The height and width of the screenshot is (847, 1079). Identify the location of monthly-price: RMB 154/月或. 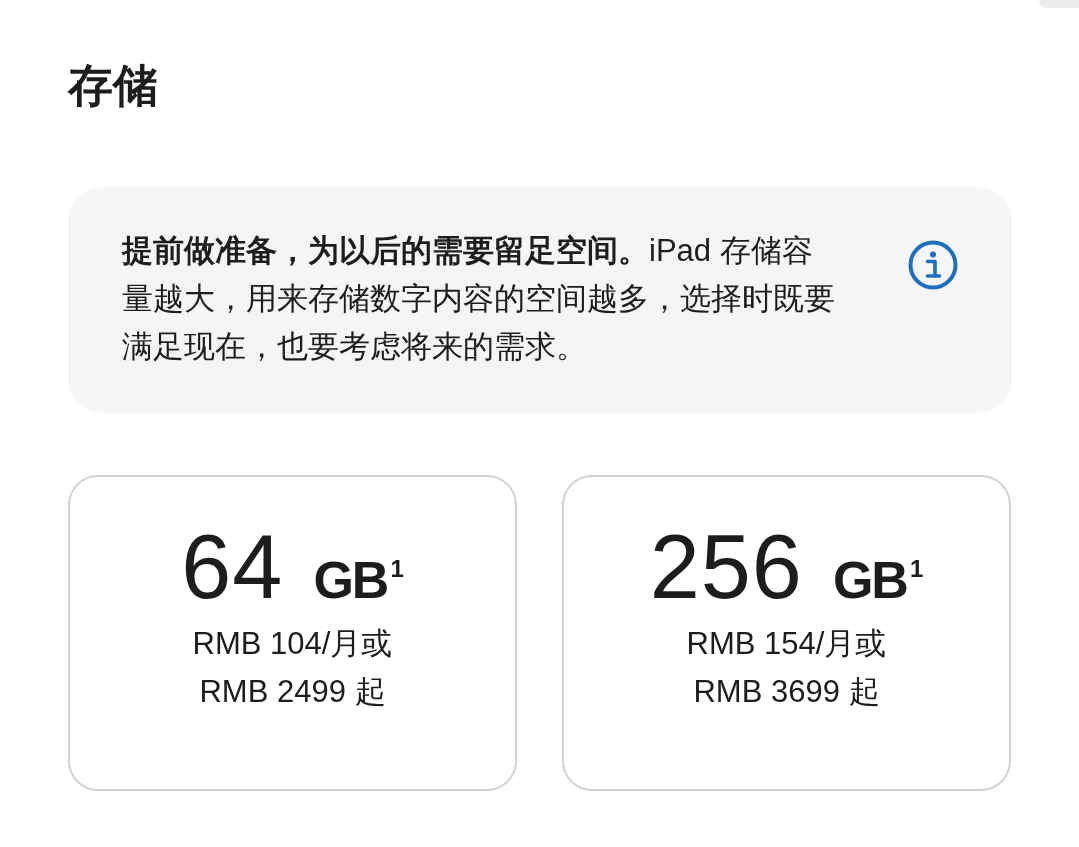
(786, 643).